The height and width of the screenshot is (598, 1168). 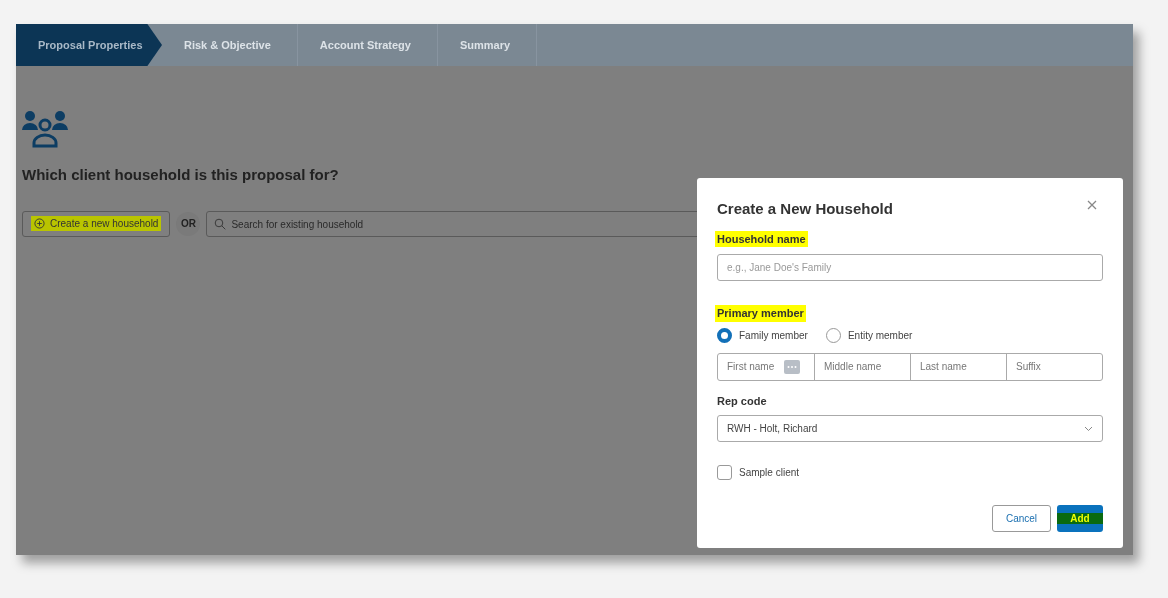 What do you see at coordinates (1088, 428) in the screenshot?
I see `chevron-down-icon` at bounding box center [1088, 428].